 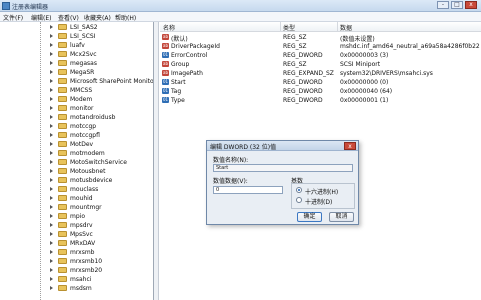 I want to click on tree-node: MRxDAV, so click(x=96, y=243).